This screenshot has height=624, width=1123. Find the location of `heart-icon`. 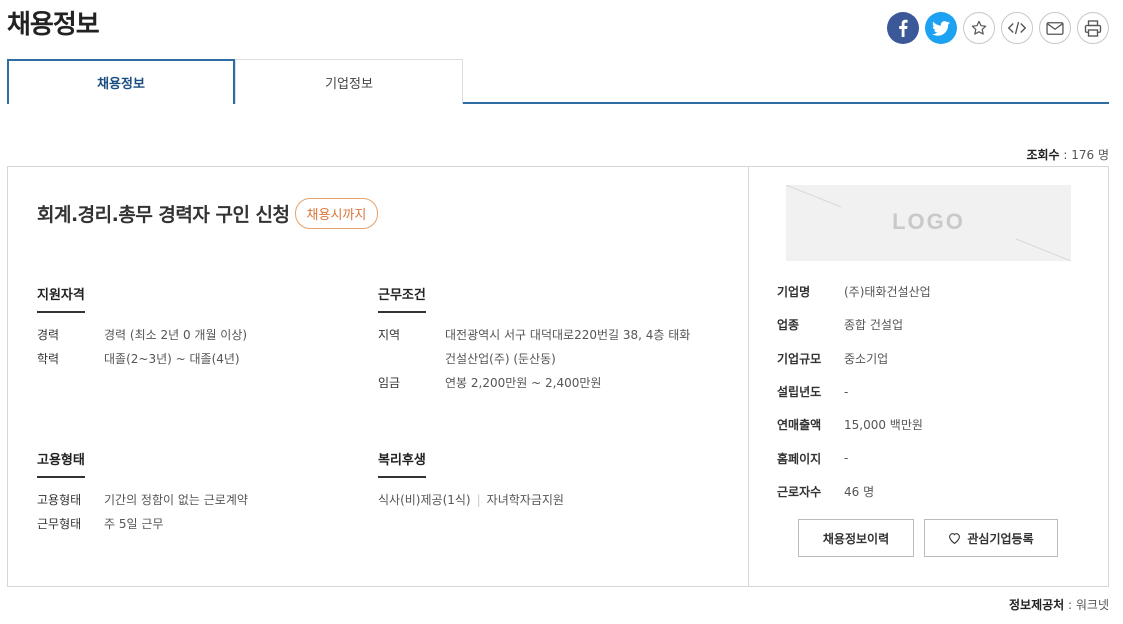

heart-icon is located at coordinates (955, 538).